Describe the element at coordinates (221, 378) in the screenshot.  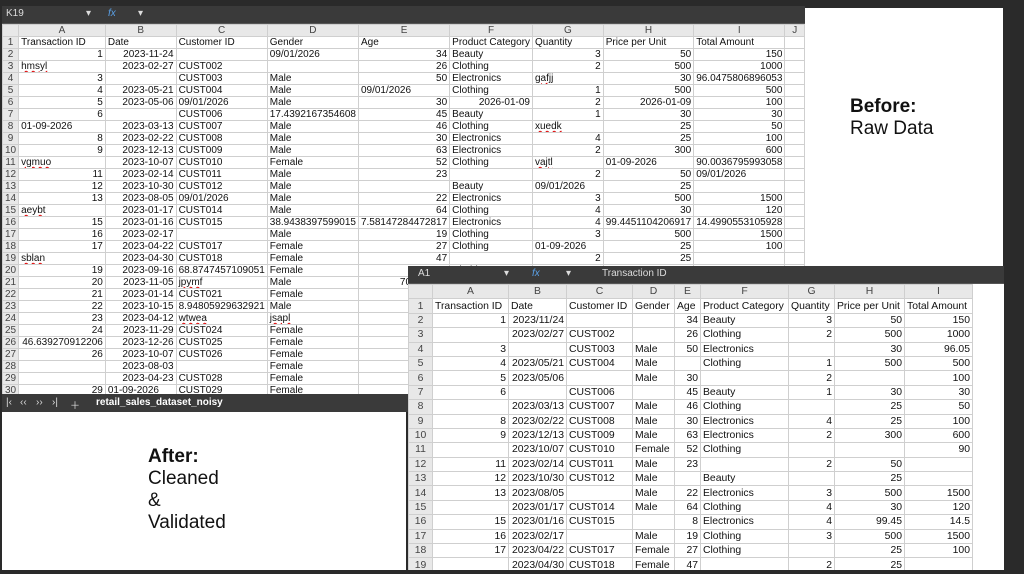
I see `table-cell: CUST028` at that location.